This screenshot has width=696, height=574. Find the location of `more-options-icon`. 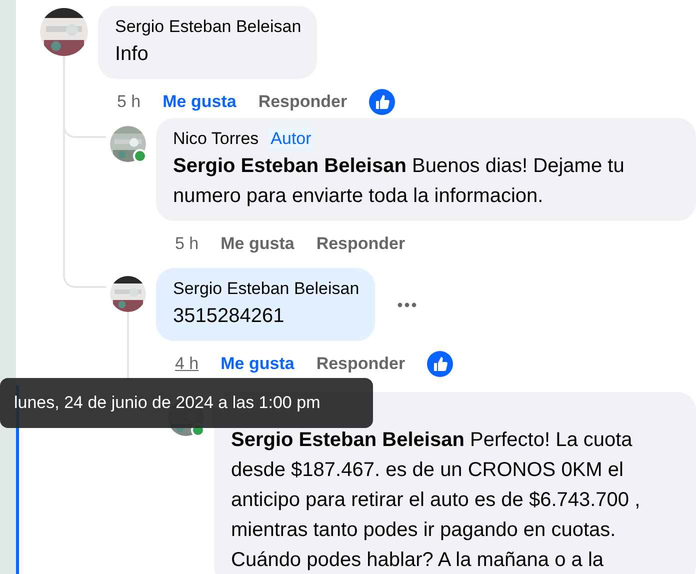

more-options-icon is located at coordinates (407, 305).